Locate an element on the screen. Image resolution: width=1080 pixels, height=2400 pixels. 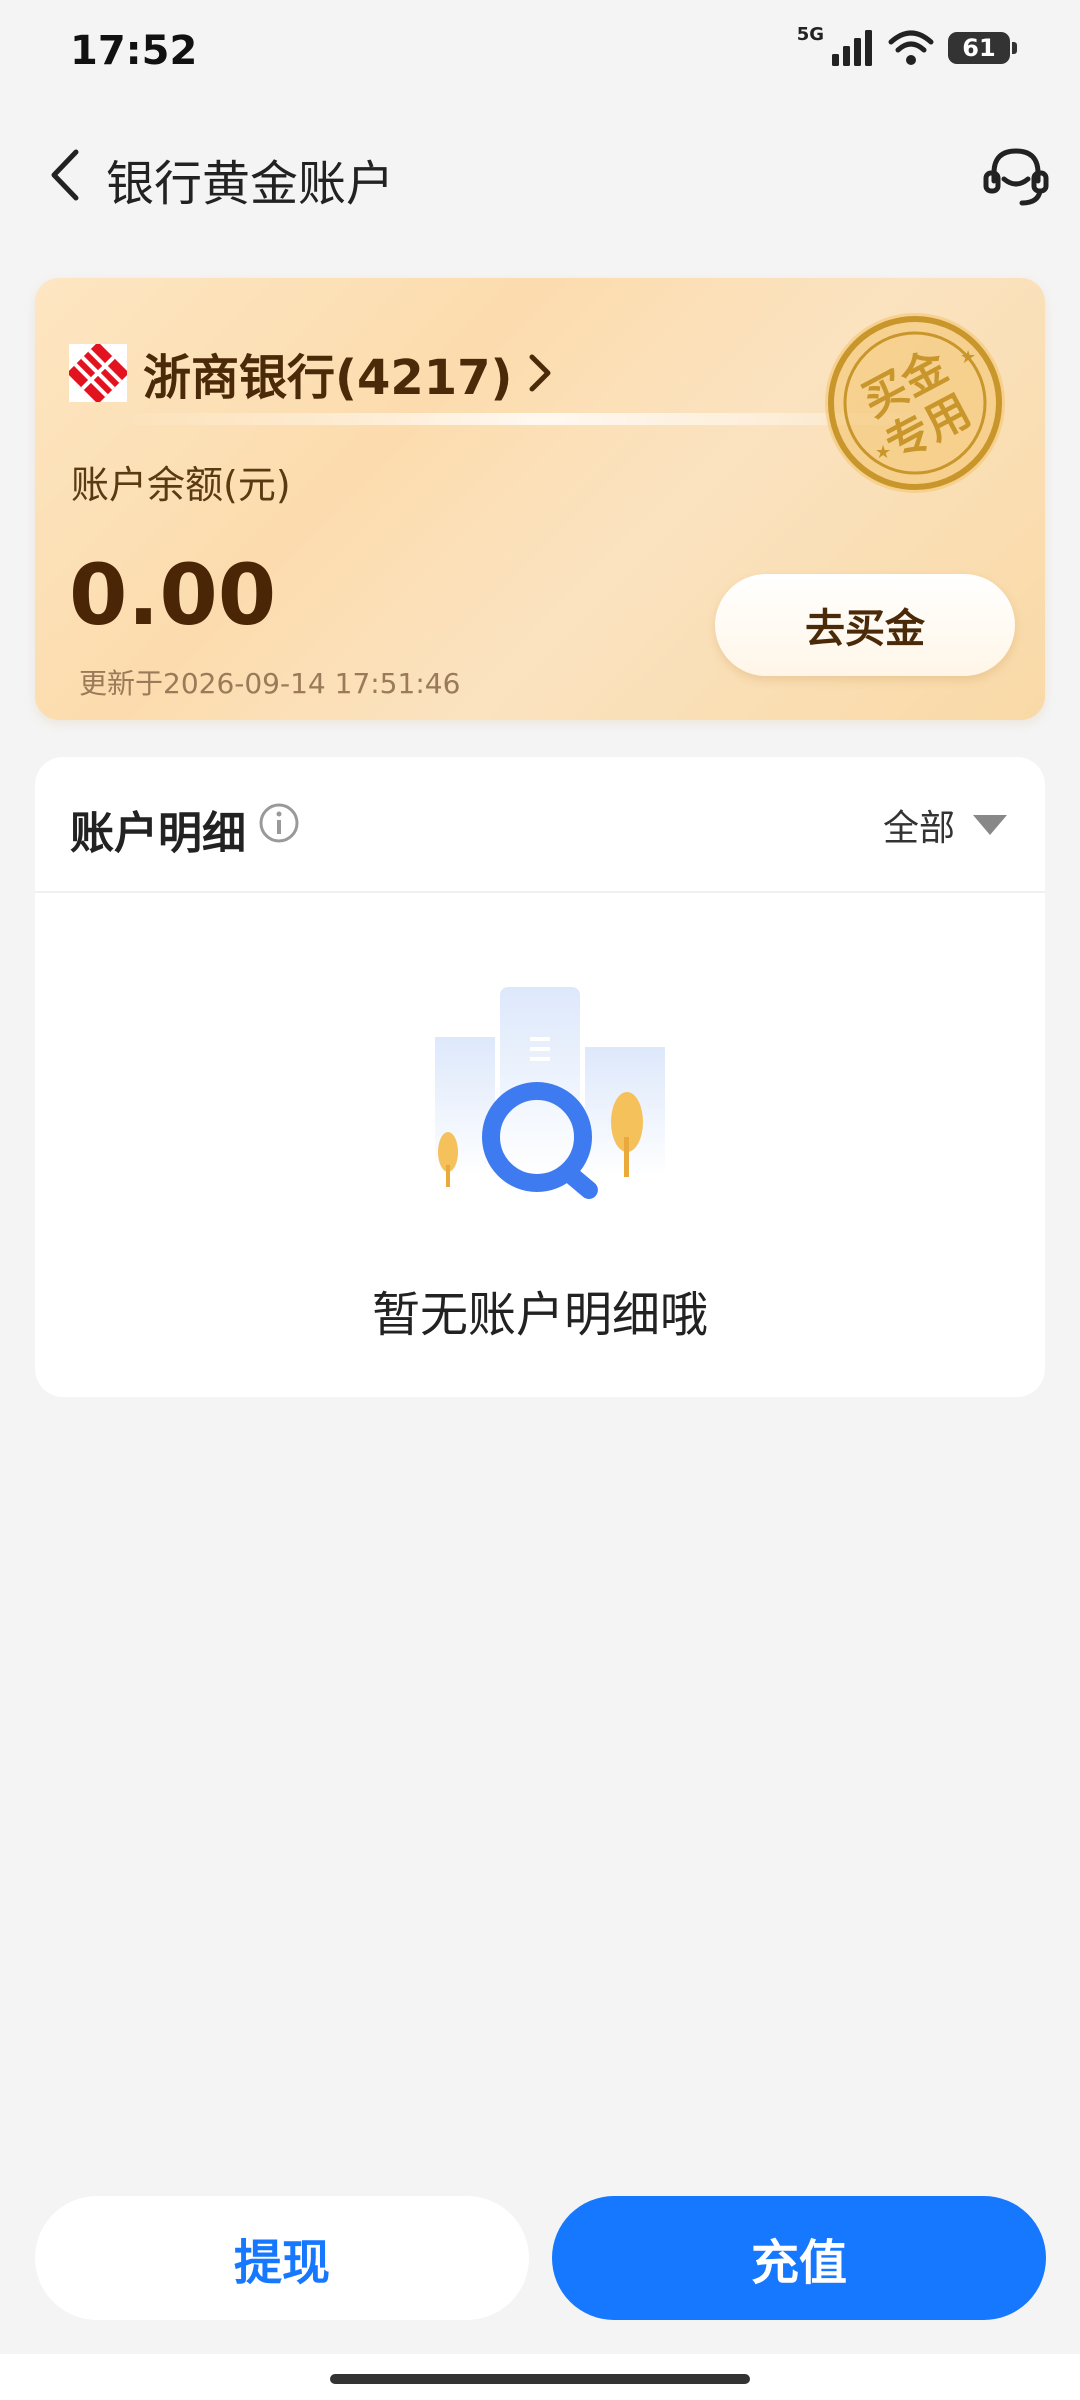
withdraw-button: 提现 is located at coordinates (282, 2258).